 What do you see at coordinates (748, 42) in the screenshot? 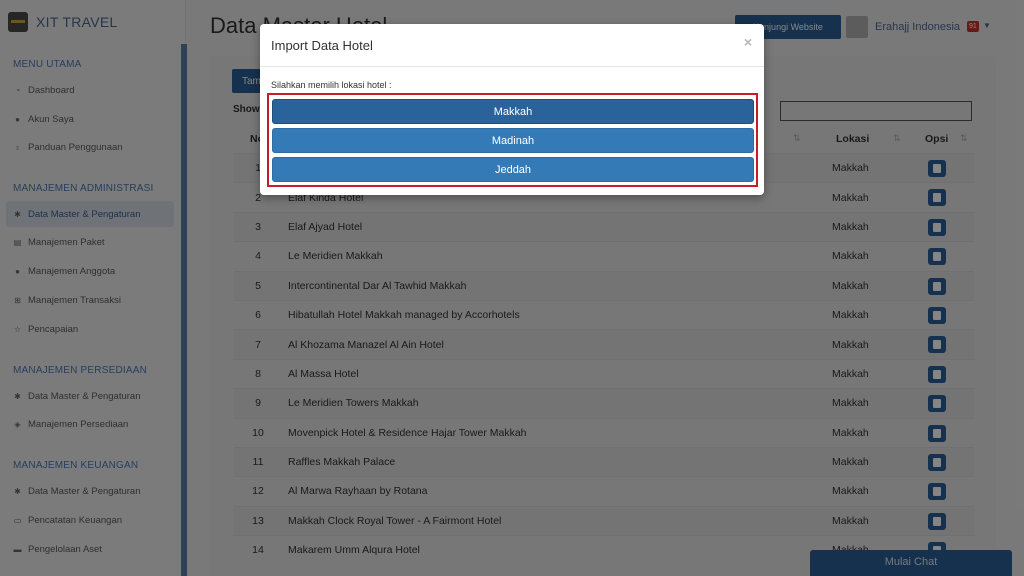
I see `close-icon: ×` at bounding box center [748, 42].